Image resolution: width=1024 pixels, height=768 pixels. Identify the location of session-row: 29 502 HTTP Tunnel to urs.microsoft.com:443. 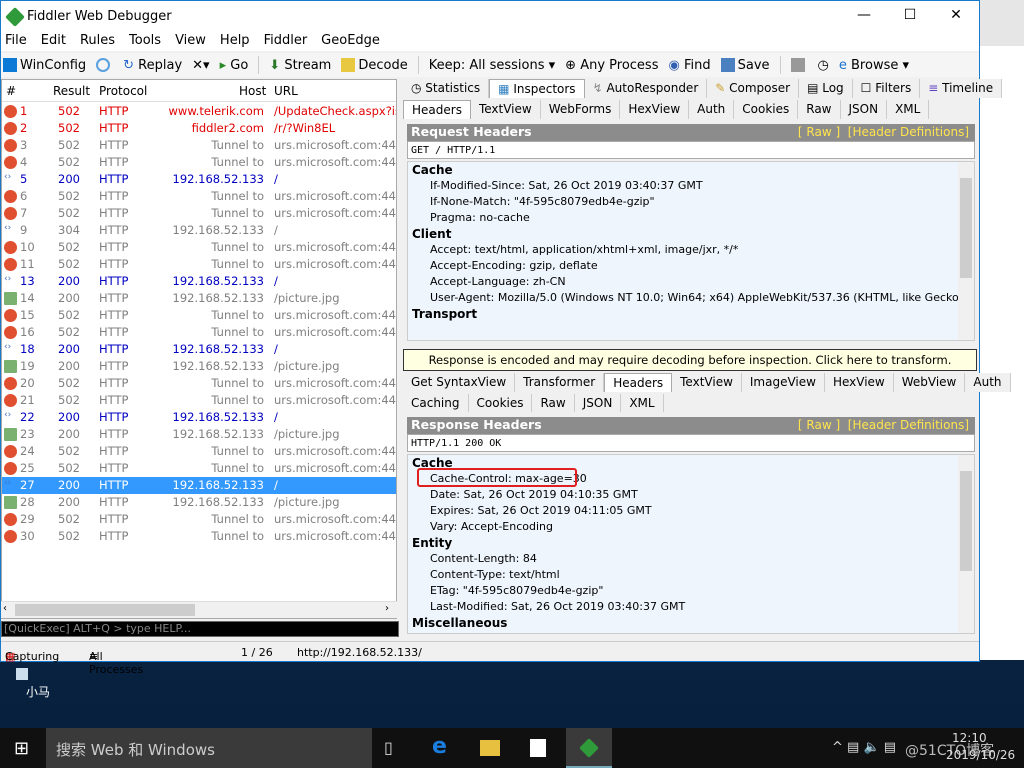
(199, 519).